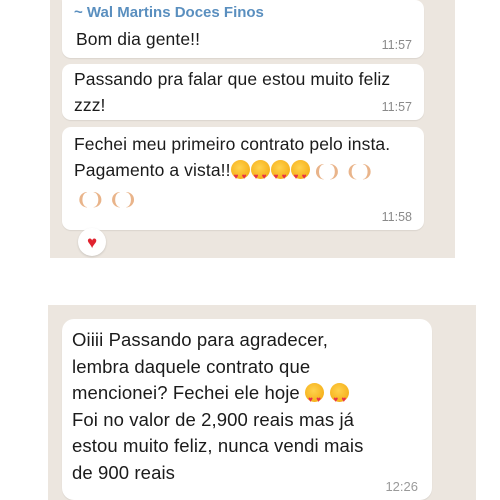  I want to click on message-line: zzz!, so click(90, 105).